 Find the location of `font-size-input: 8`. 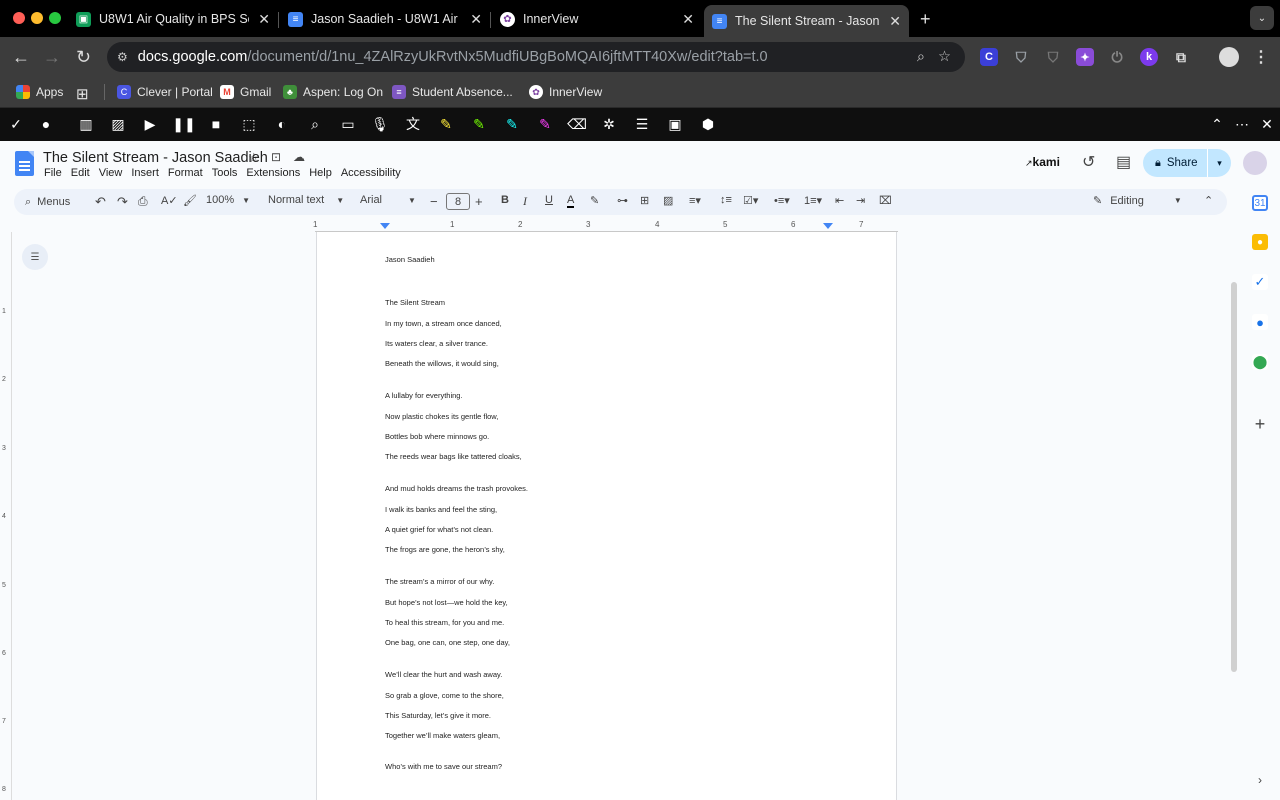

font-size-input: 8 is located at coordinates (458, 201).